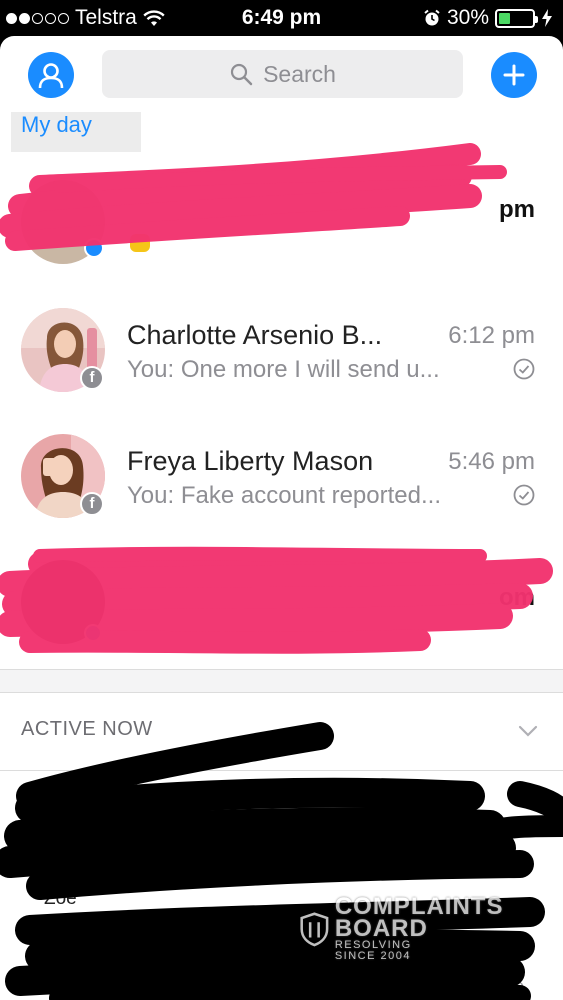 This screenshot has width=563, height=1000. I want to click on my-day-tab: My day, so click(76, 132).